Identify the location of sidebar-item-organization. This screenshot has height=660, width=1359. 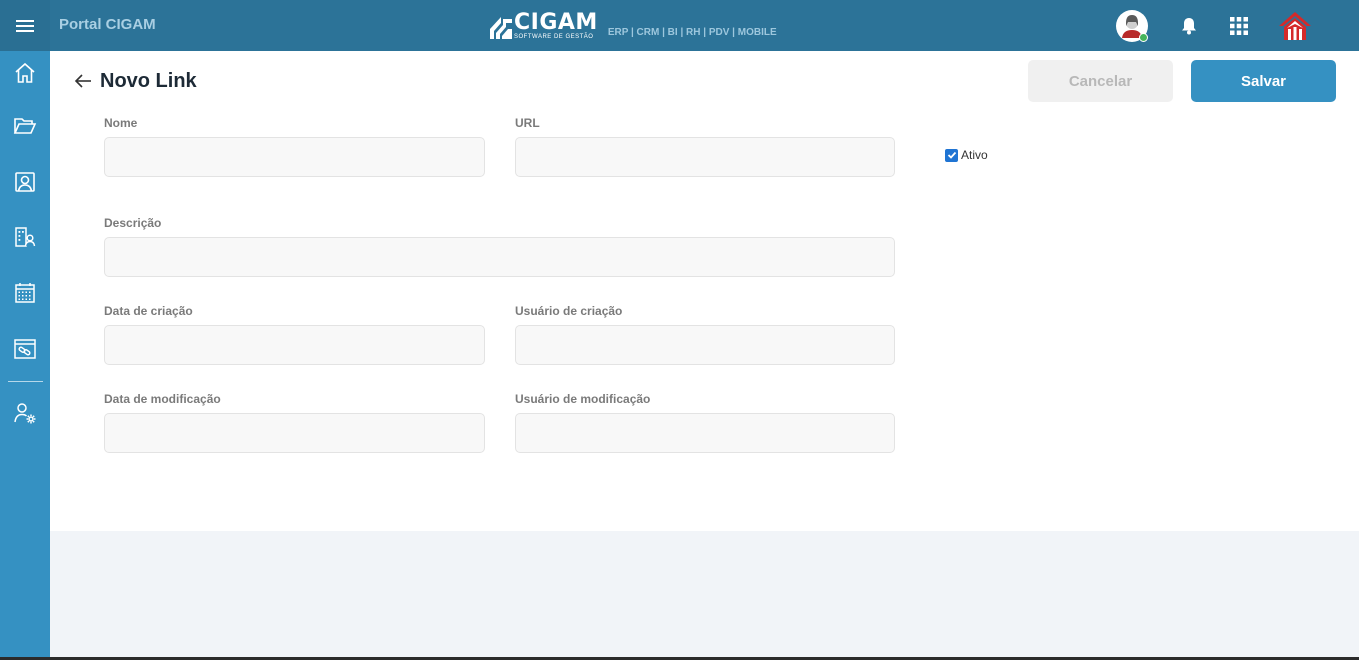
(25, 237).